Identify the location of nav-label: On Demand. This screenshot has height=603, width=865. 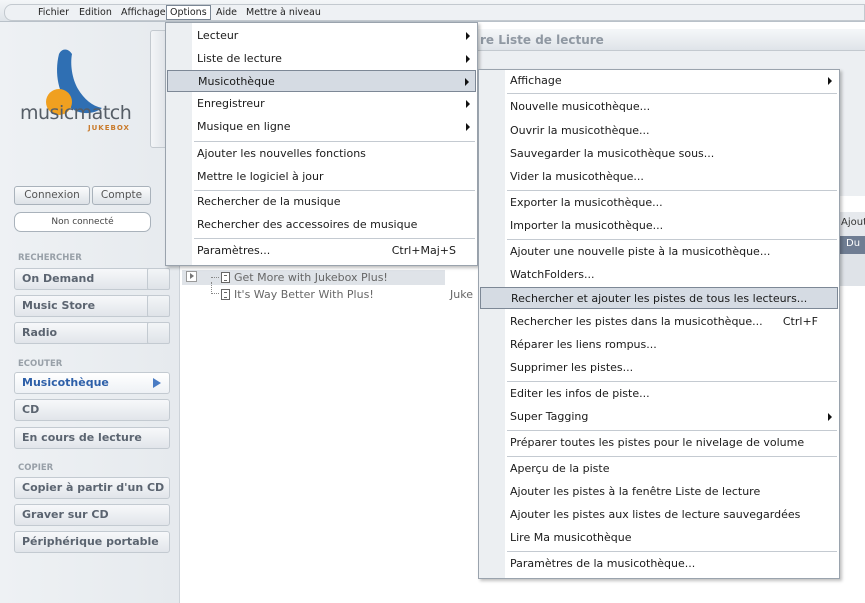
(58, 278).